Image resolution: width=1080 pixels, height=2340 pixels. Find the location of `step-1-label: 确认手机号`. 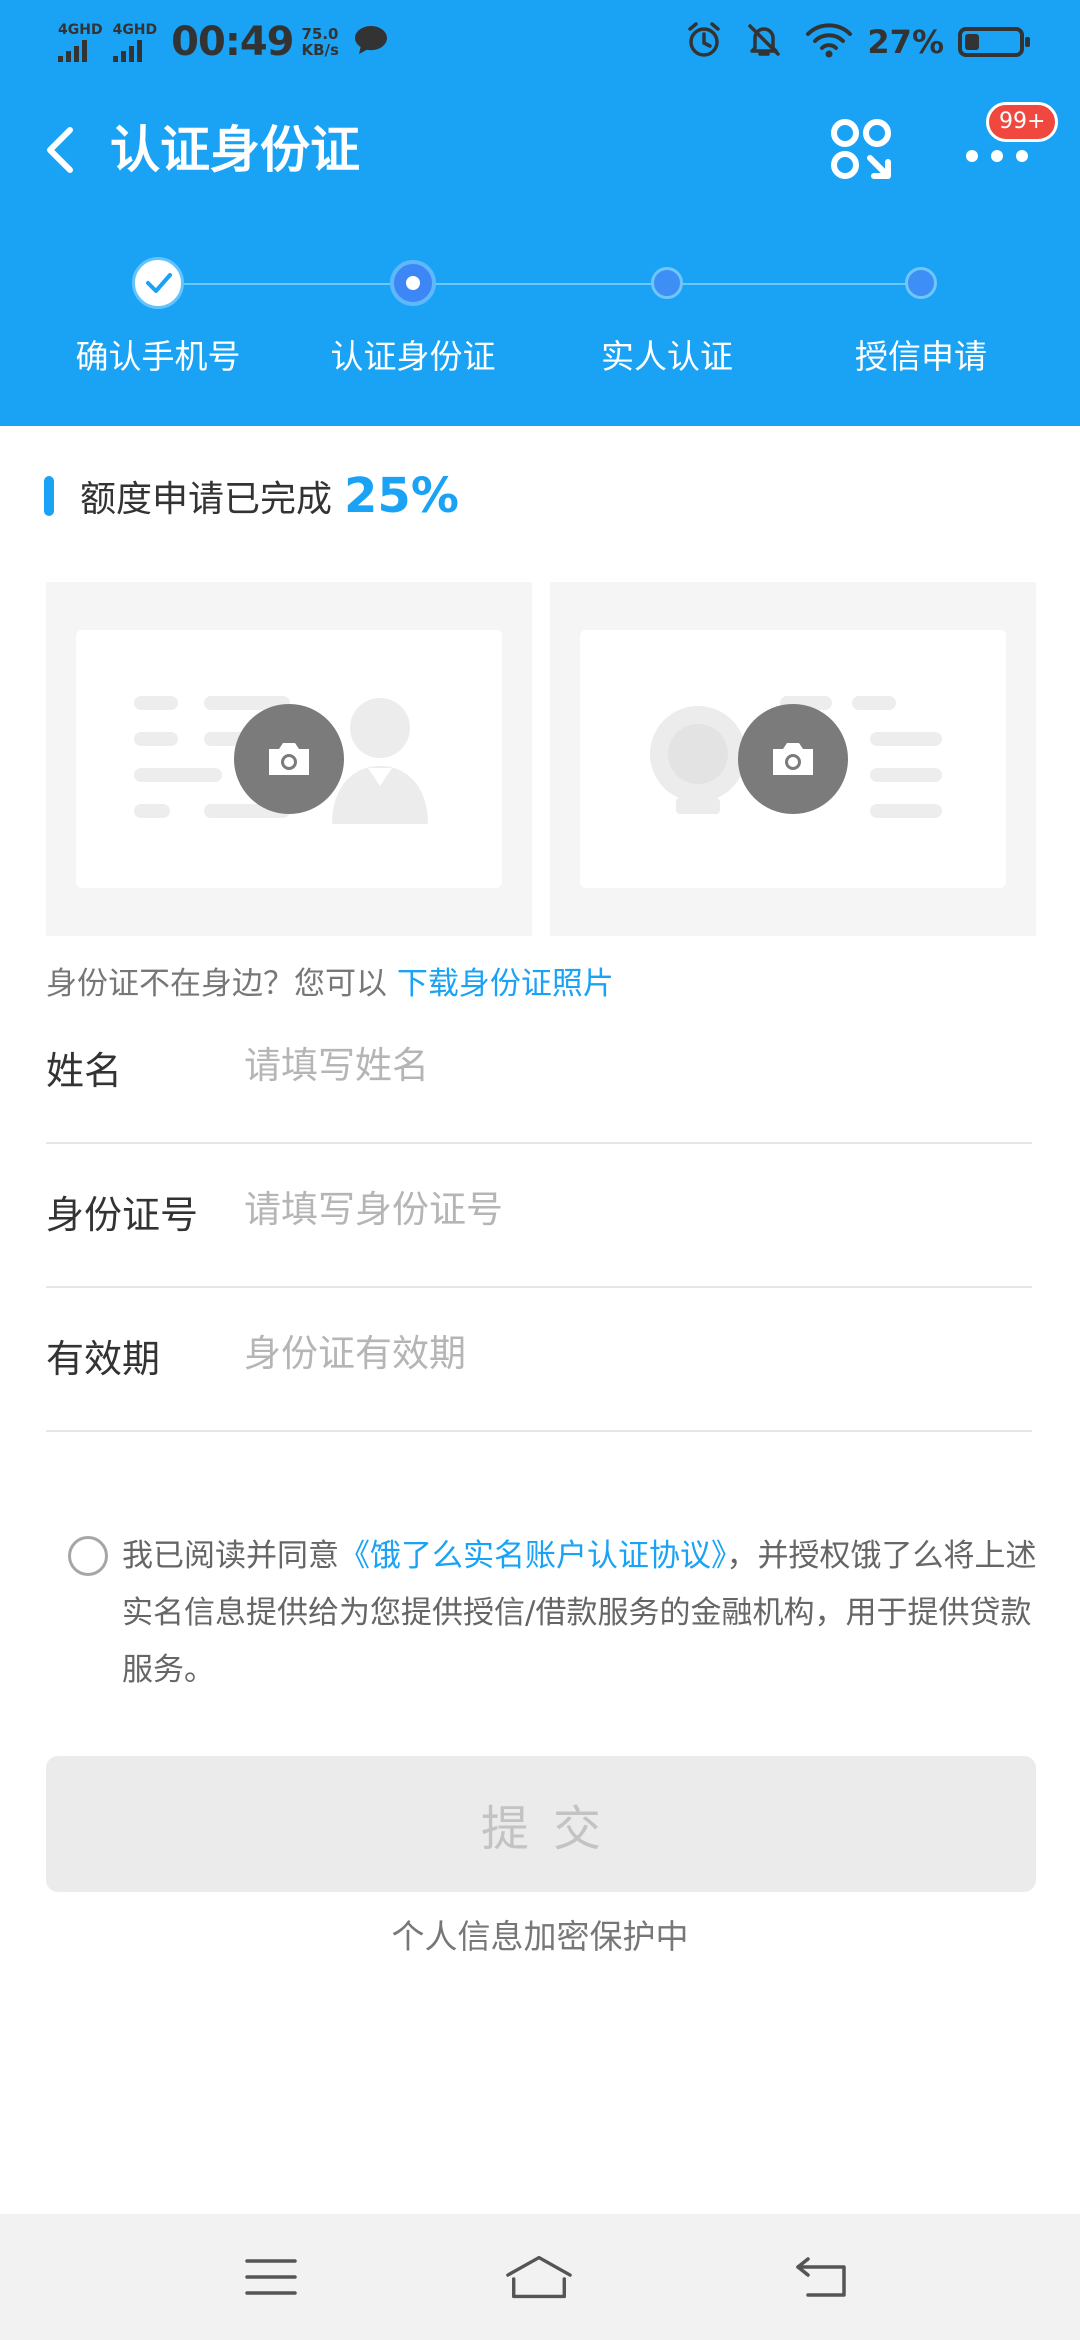

step-1-label: 确认手机号 is located at coordinates (158, 356).